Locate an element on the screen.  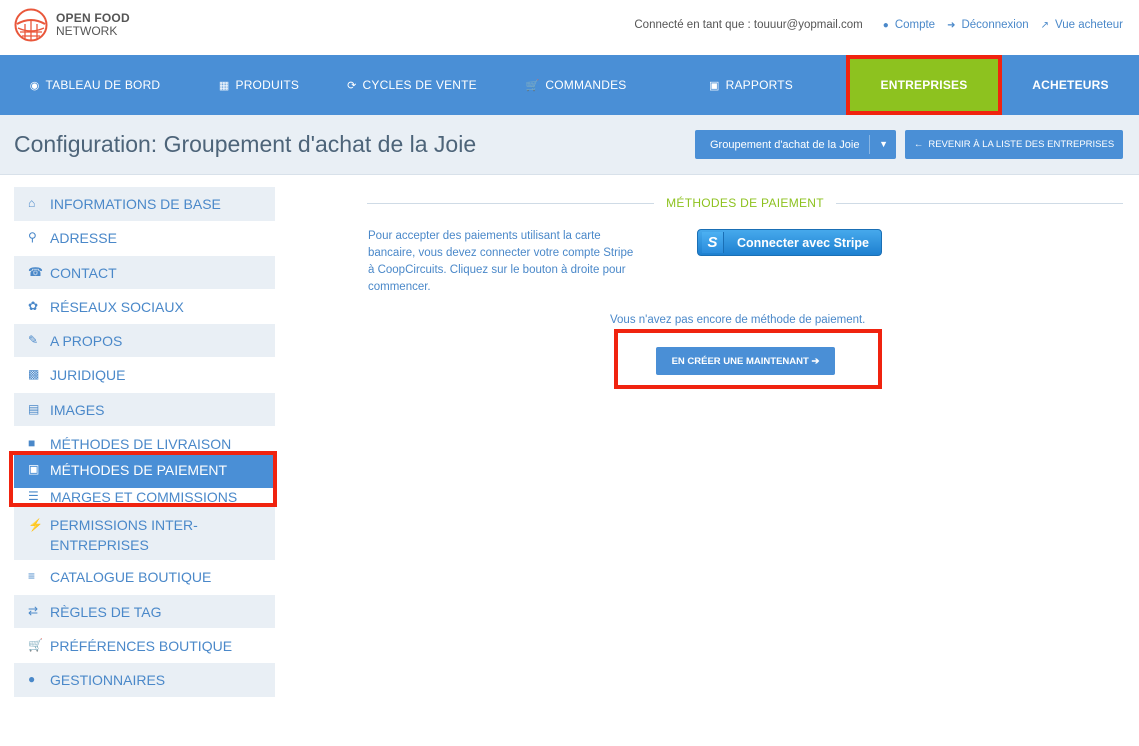
truck-icon: ■ is located at coordinates (32, 443).